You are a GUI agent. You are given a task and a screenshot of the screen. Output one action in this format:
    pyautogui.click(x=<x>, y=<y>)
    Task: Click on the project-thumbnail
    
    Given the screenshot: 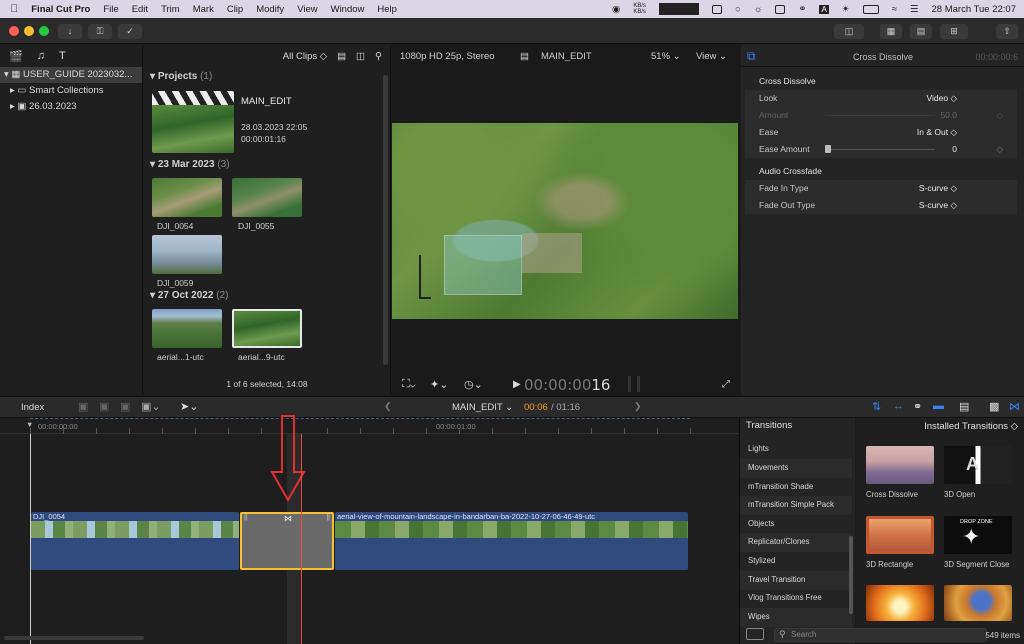 What is the action you would take?
    pyautogui.click(x=193, y=122)
    